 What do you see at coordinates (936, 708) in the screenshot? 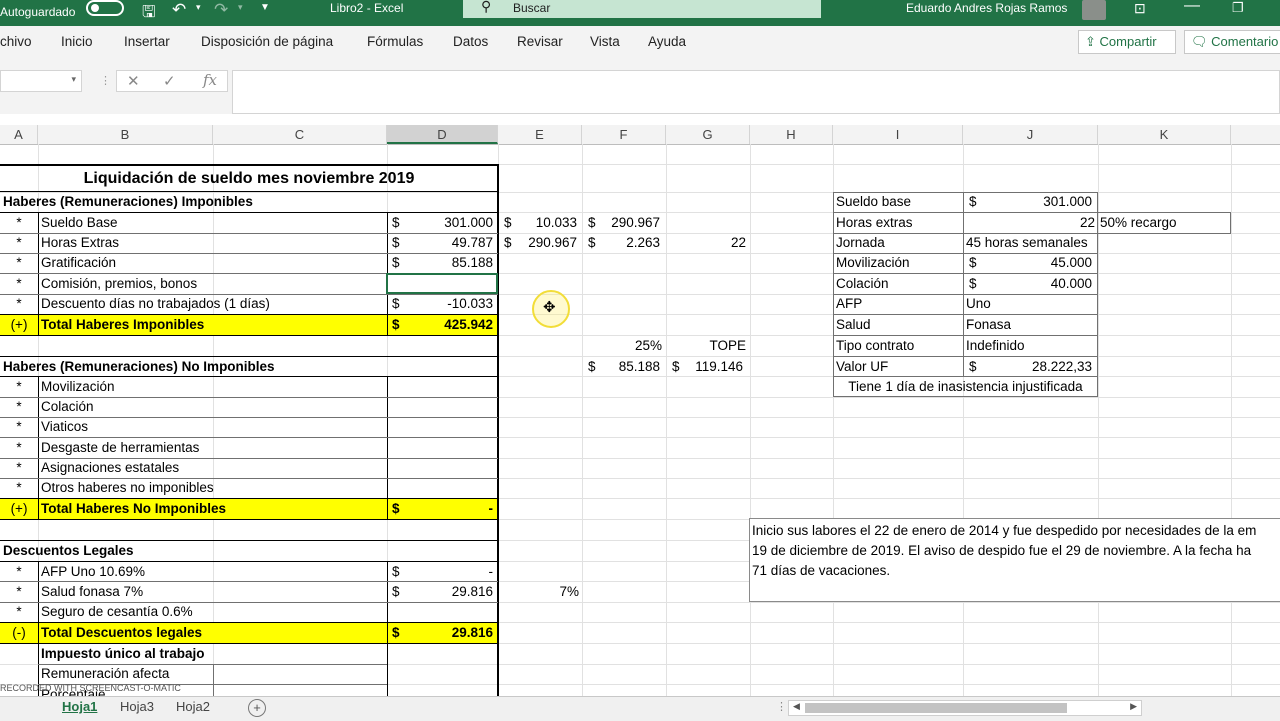
I see `scroll-thumb` at bounding box center [936, 708].